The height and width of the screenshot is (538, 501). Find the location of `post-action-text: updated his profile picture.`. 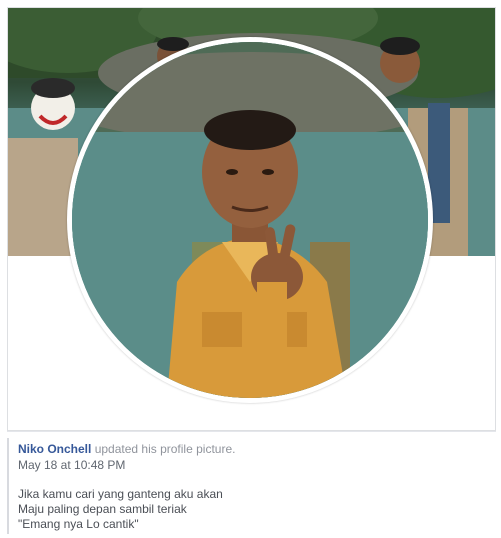

post-action-text: updated his profile picture. is located at coordinates (165, 449).